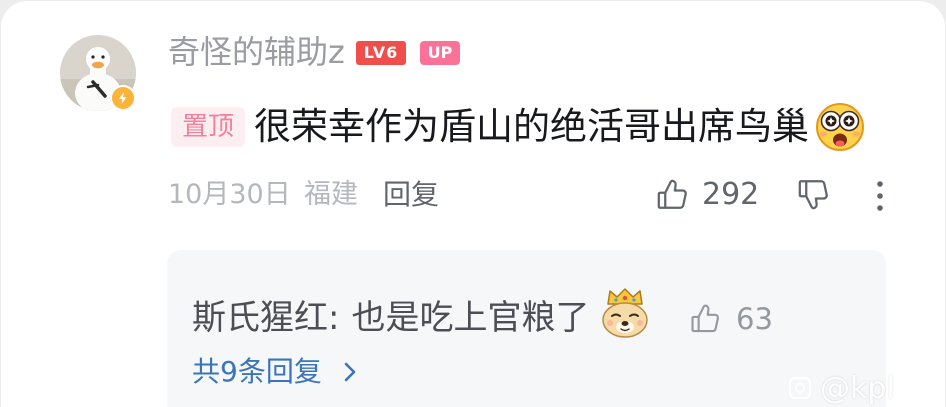  I want to click on view-more-replies-link: 共9条回复, so click(275, 372).